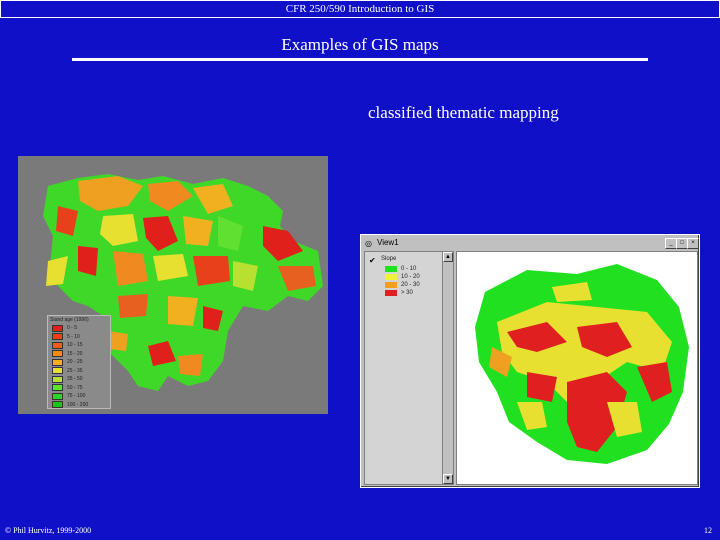  Describe the element at coordinates (75, 379) in the screenshot. I see `legend-label: 35 - 50` at that location.